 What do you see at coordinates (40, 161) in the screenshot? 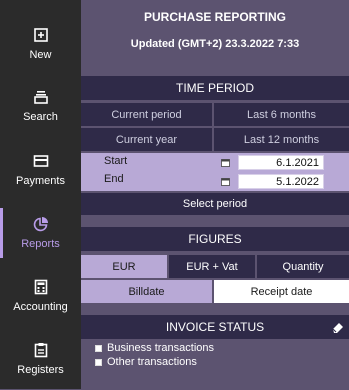
I see `card-icon` at bounding box center [40, 161].